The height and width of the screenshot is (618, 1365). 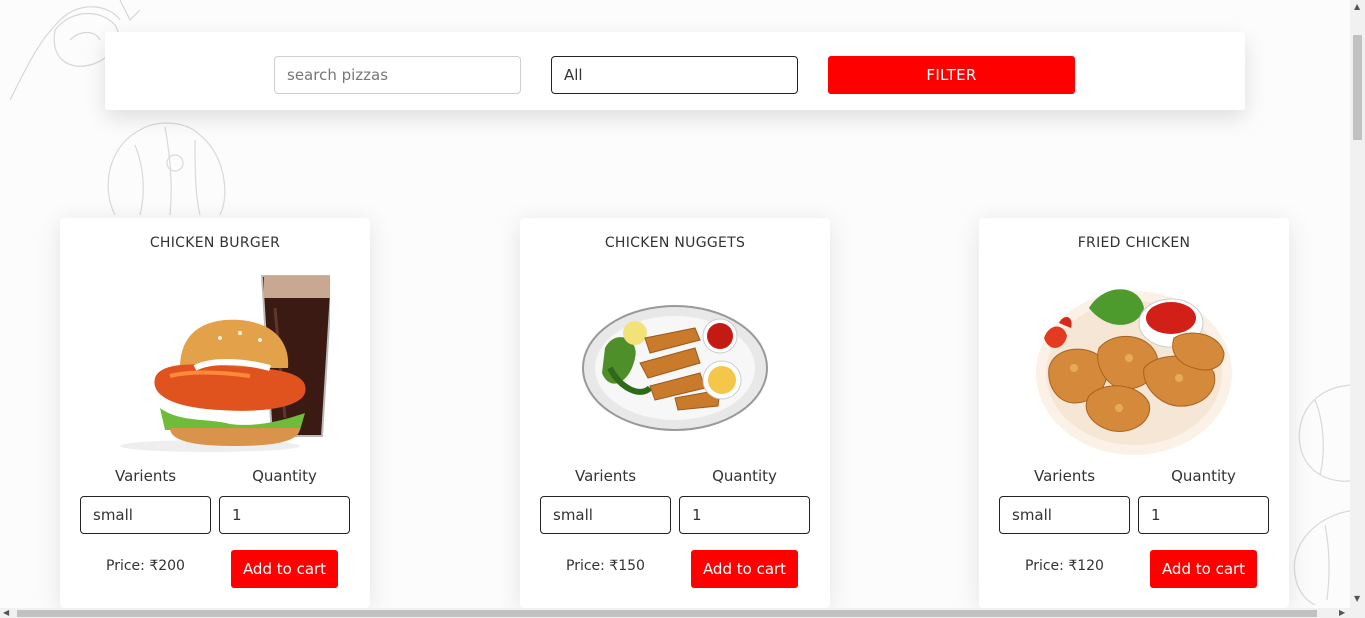 What do you see at coordinates (1357, 6) in the screenshot?
I see `scroll-up-arrow-icon: ▲` at bounding box center [1357, 6].